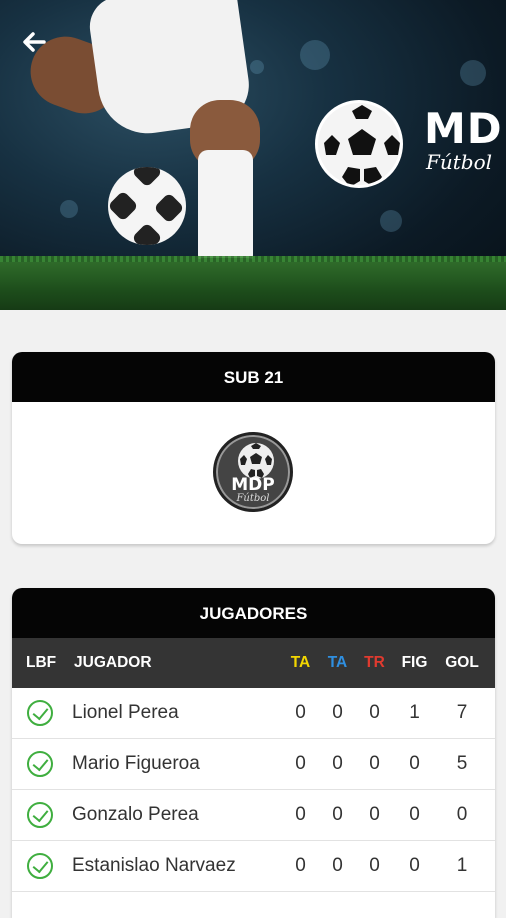  What do you see at coordinates (147, 206) in the screenshot?
I see `soccer-ball-image` at bounding box center [147, 206].